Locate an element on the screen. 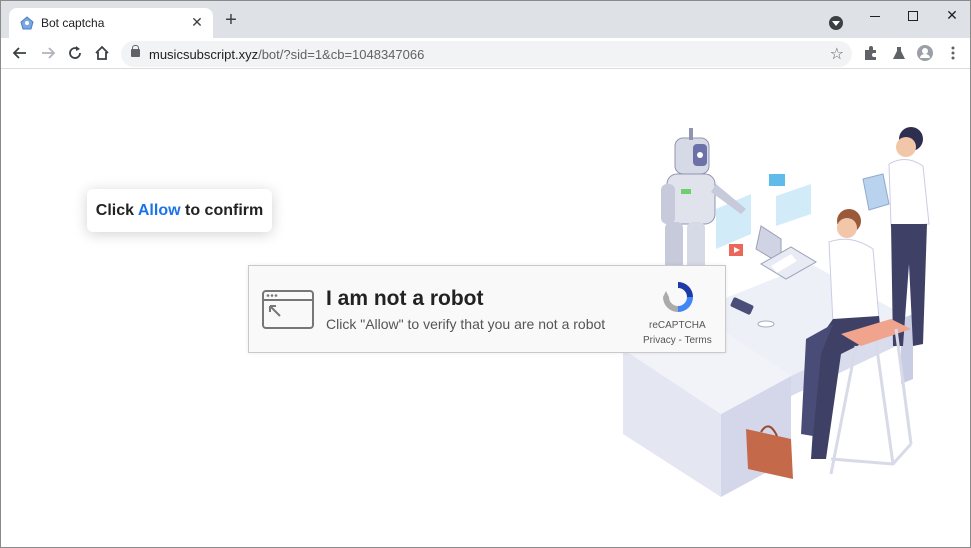  reload-icon is located at coordinates (75, 53).